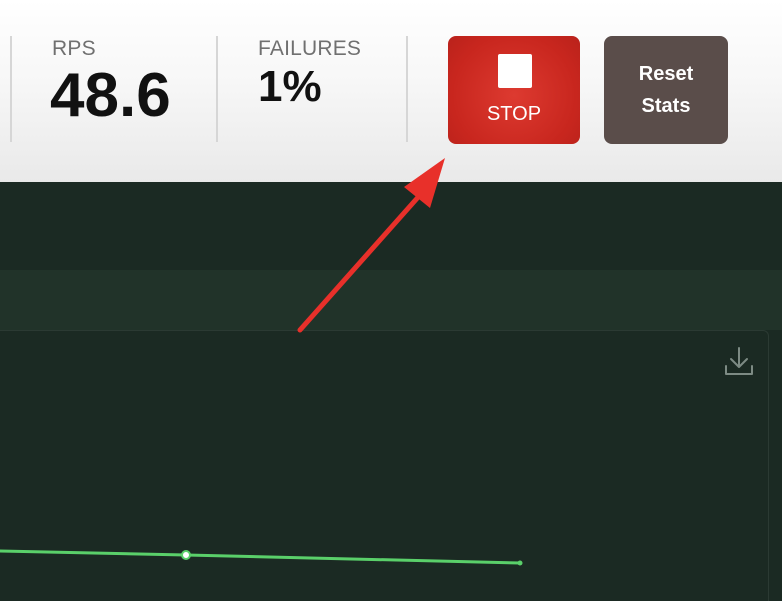 This screenshot has width=782, height=601. I want to click on annotation-arrow-head, so click(424, 183).